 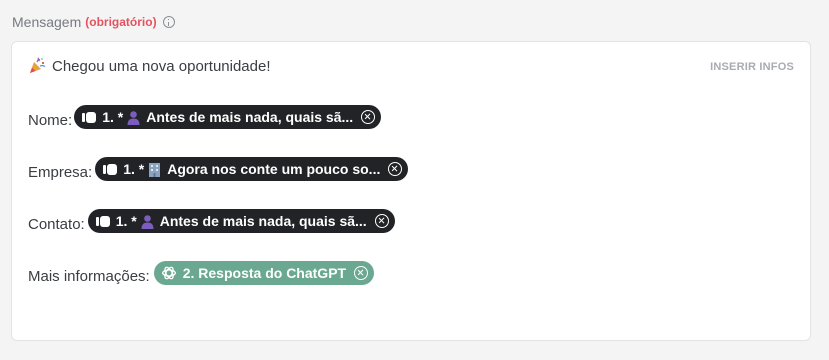 I want to click on field-label: Mensagem, so click(x=47, y=22).